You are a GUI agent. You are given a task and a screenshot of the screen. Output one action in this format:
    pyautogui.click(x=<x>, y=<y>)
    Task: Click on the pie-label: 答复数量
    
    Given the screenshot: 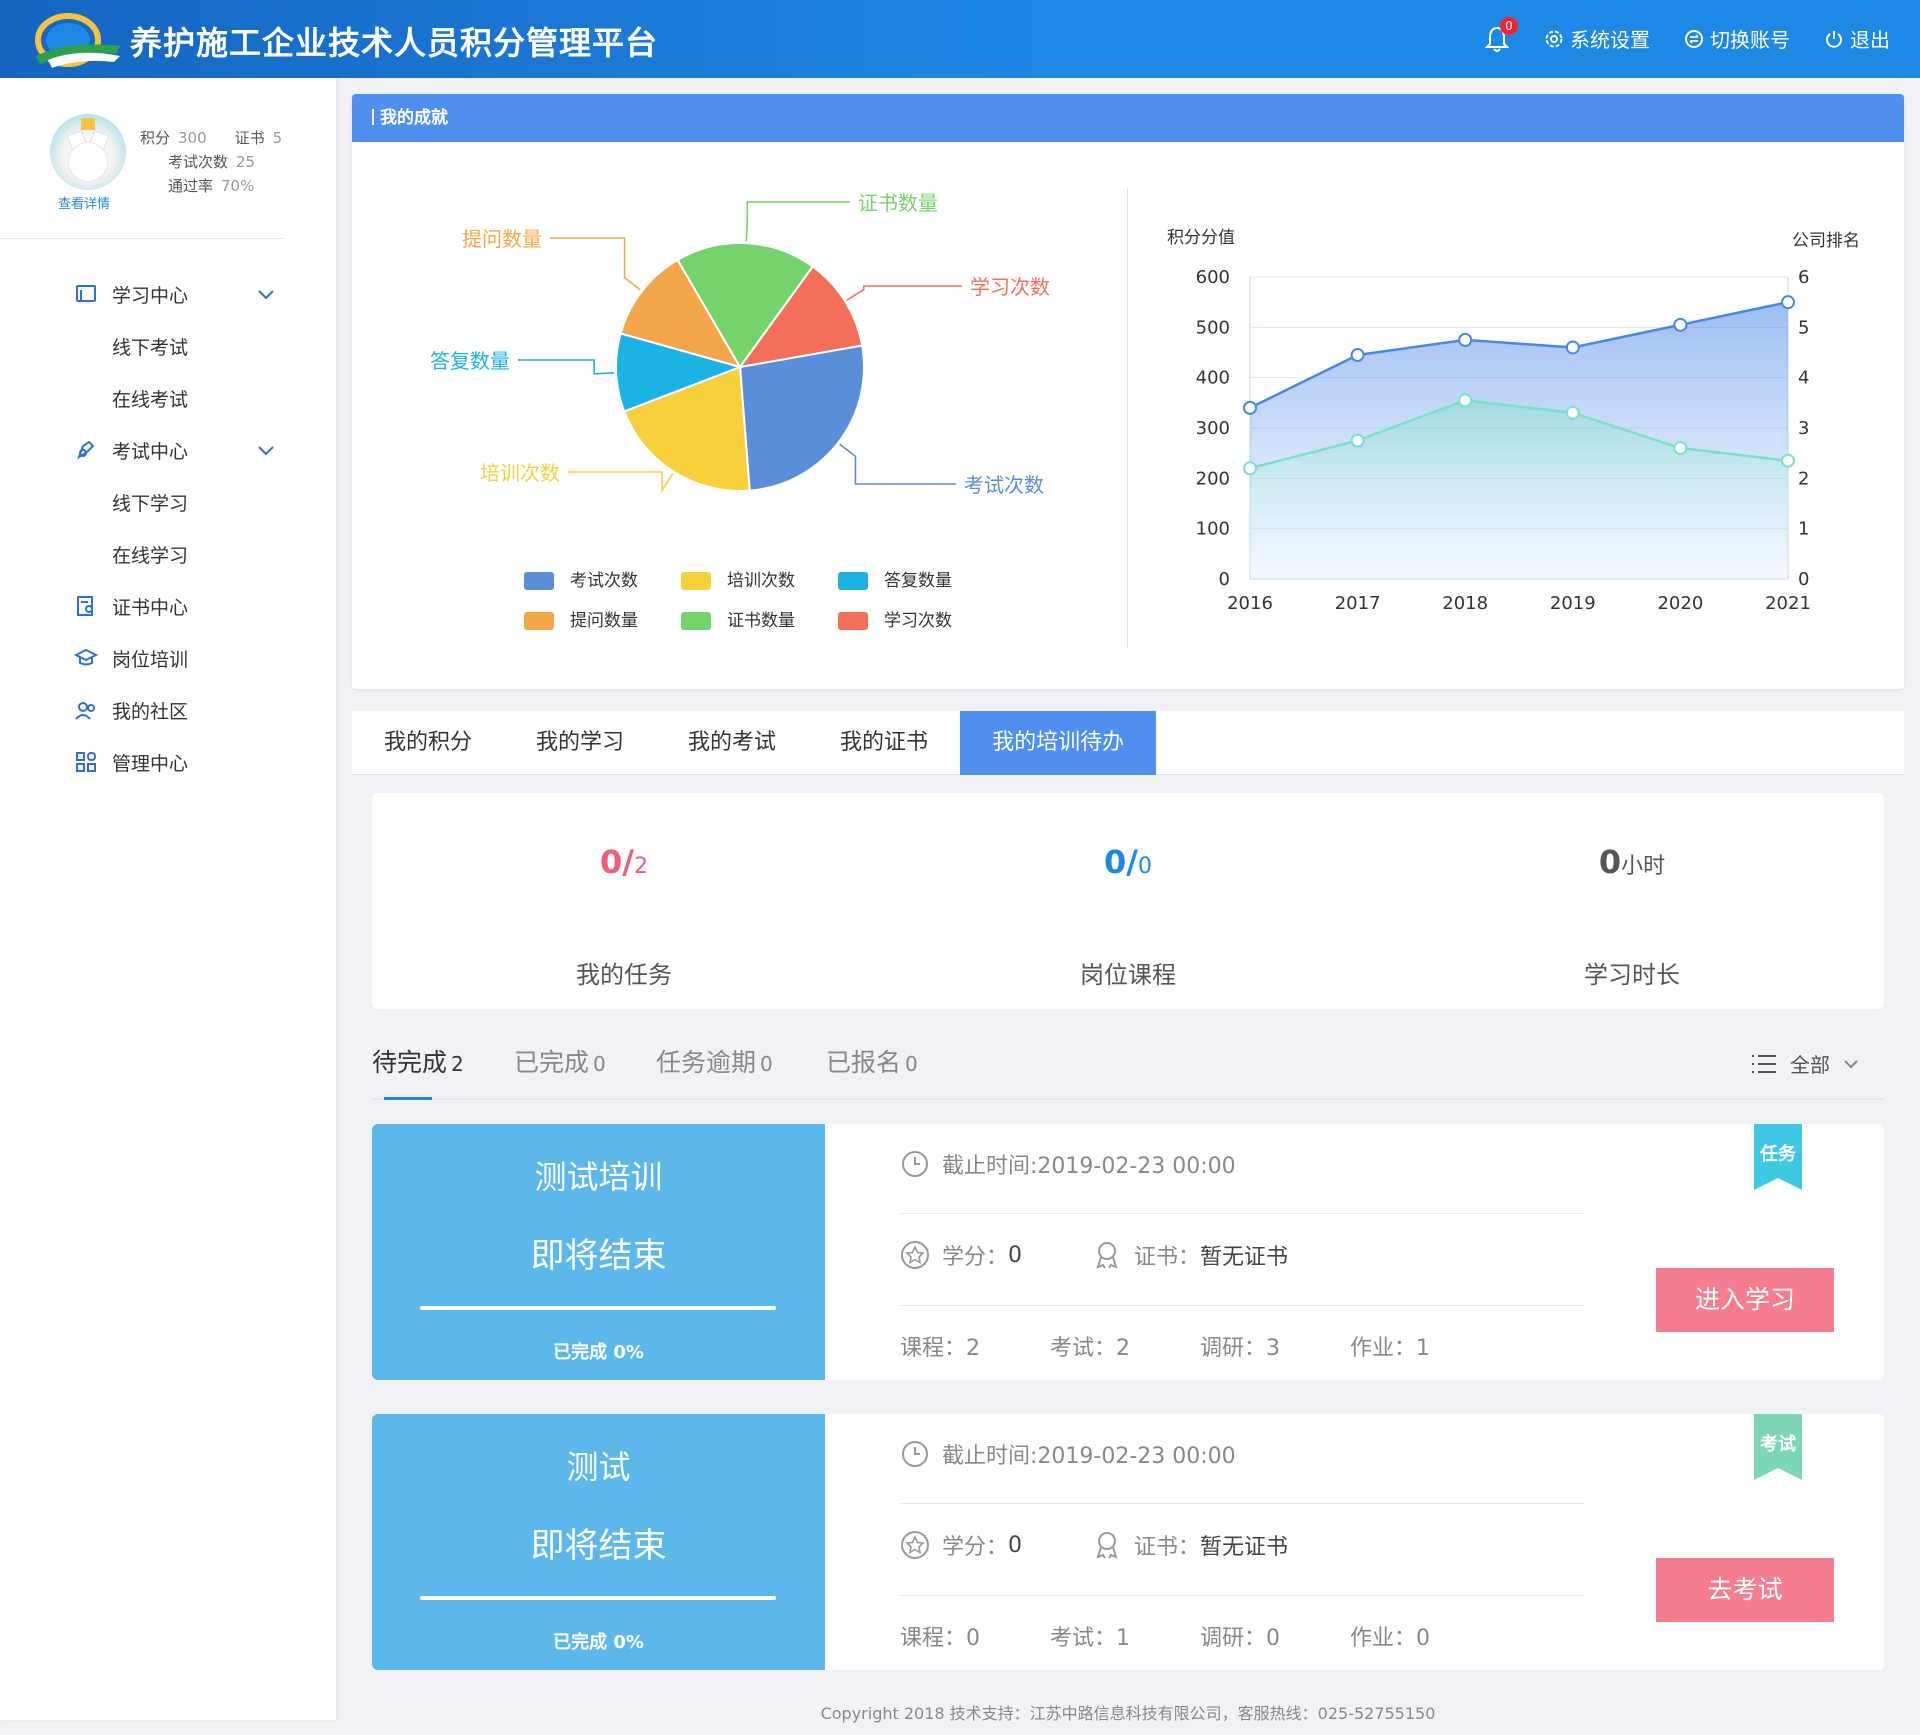 What is the action you would take?
    pyautogui.click(x=470, y=361)
    